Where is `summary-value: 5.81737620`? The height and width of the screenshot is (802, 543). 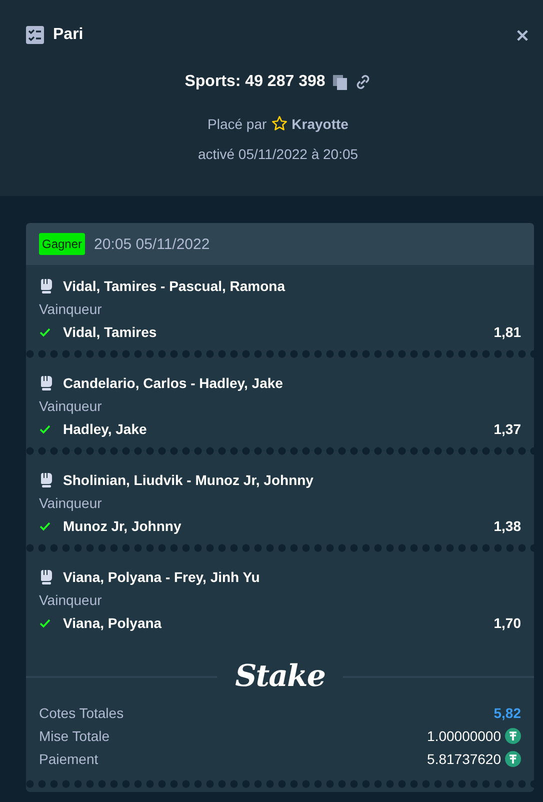
summary-value: 5.81737620 is located at coordinates (464, 759).